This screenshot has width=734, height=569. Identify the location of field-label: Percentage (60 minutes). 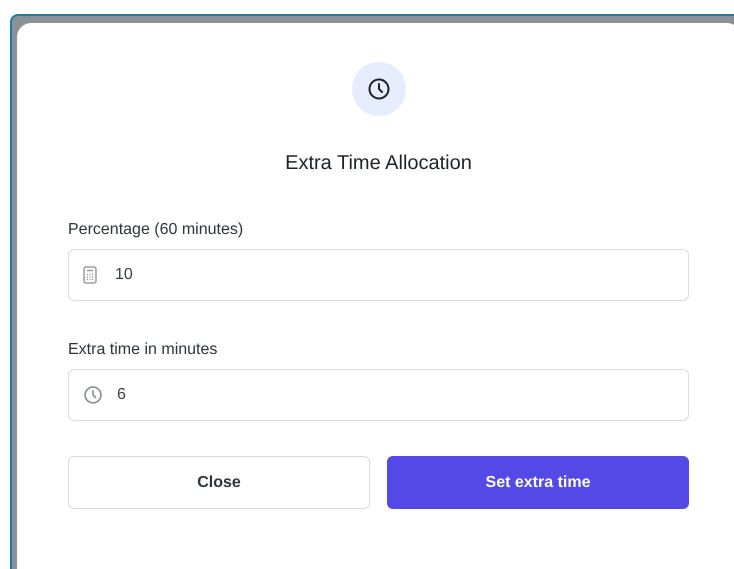
(156, 230).